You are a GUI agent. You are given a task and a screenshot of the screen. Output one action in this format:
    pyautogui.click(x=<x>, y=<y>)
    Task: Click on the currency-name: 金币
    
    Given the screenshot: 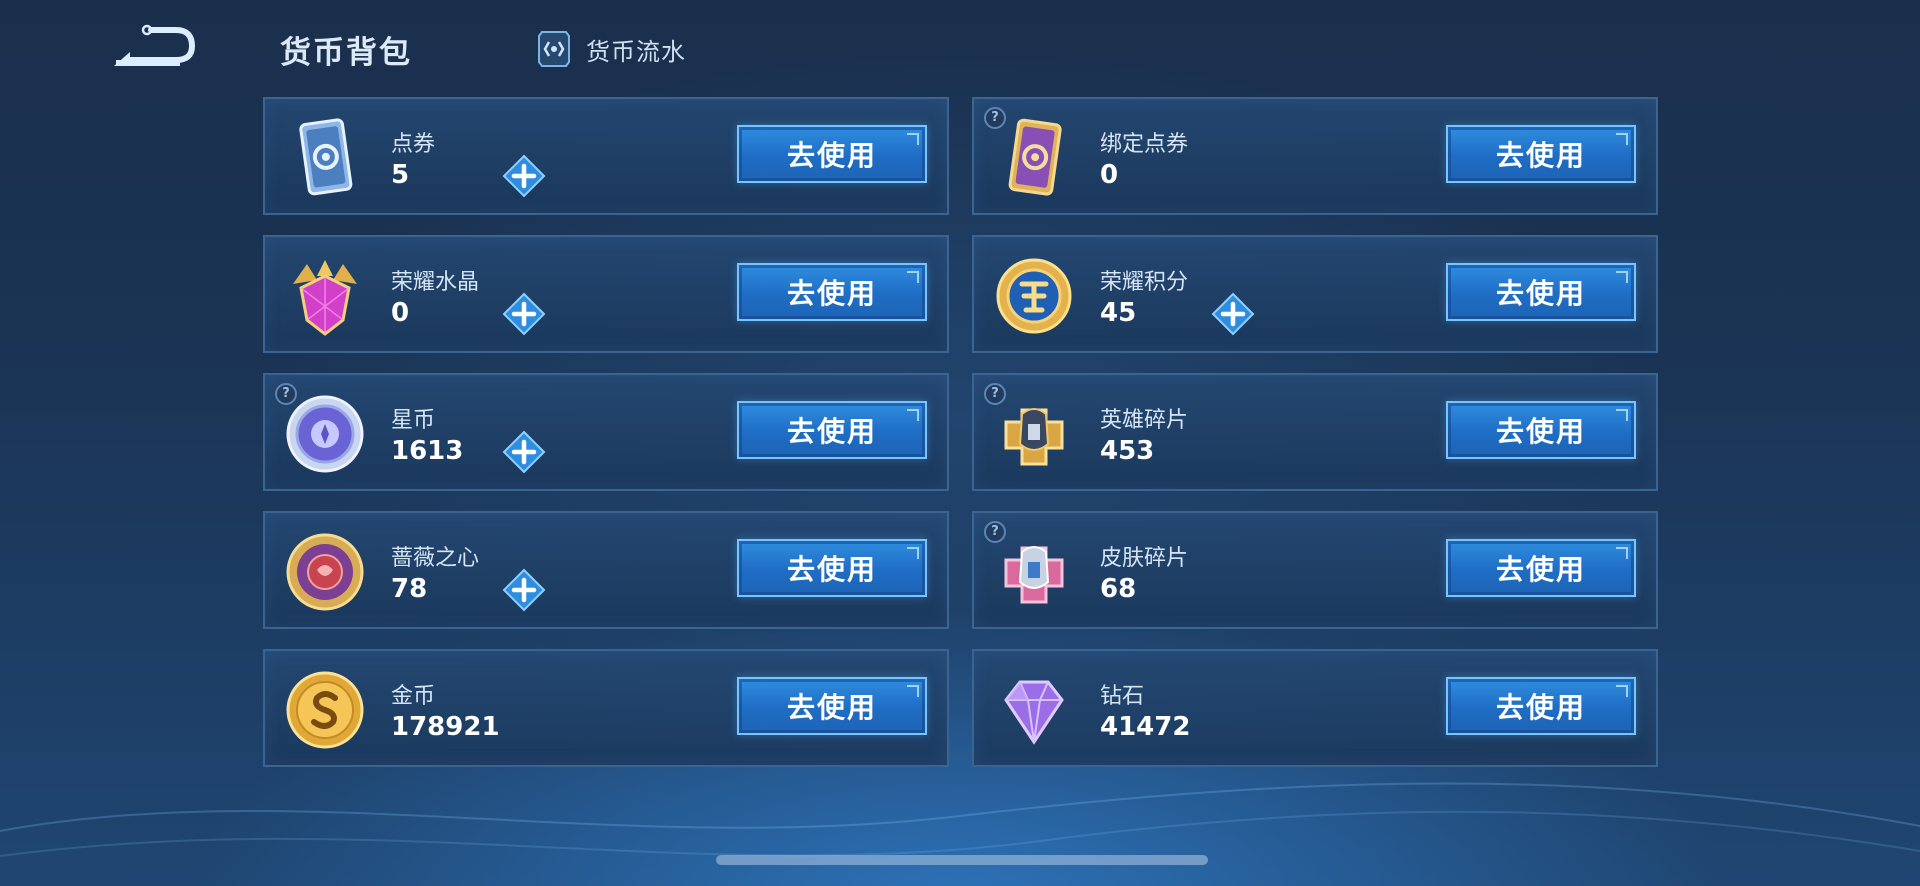 What is the action you would take?
    pyautogui.click(x=413, y=696)
    